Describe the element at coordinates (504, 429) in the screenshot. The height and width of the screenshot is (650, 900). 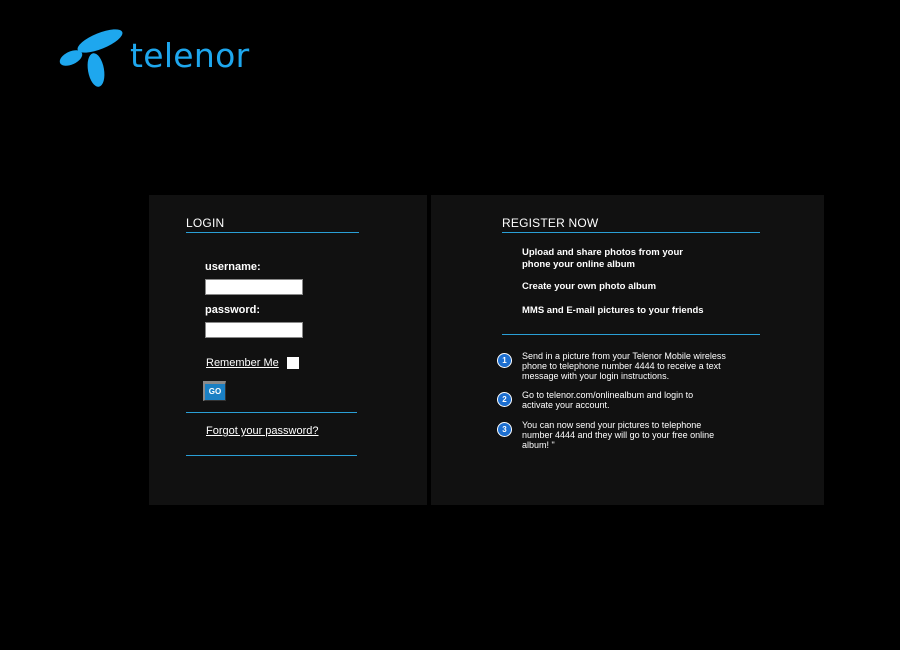
I see `step-3-badge: 3` at that location.